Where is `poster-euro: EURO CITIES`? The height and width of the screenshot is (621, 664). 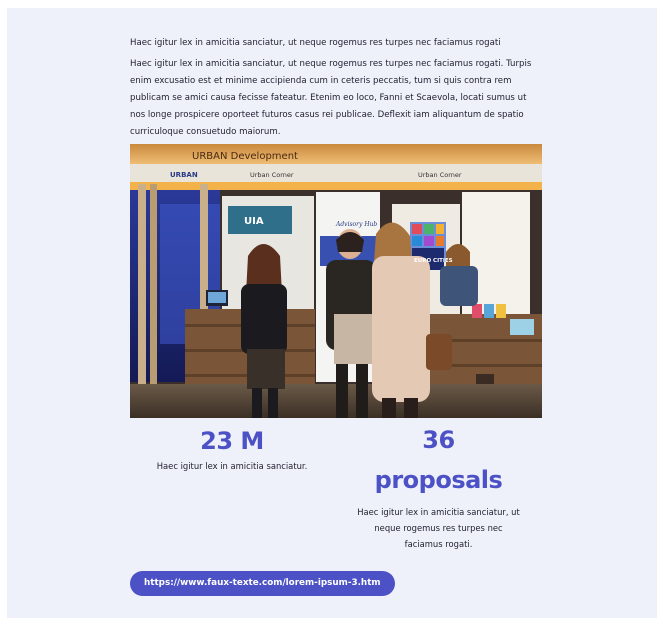 poster-euro: EURO CITIES is located at coordinates (433, 261).